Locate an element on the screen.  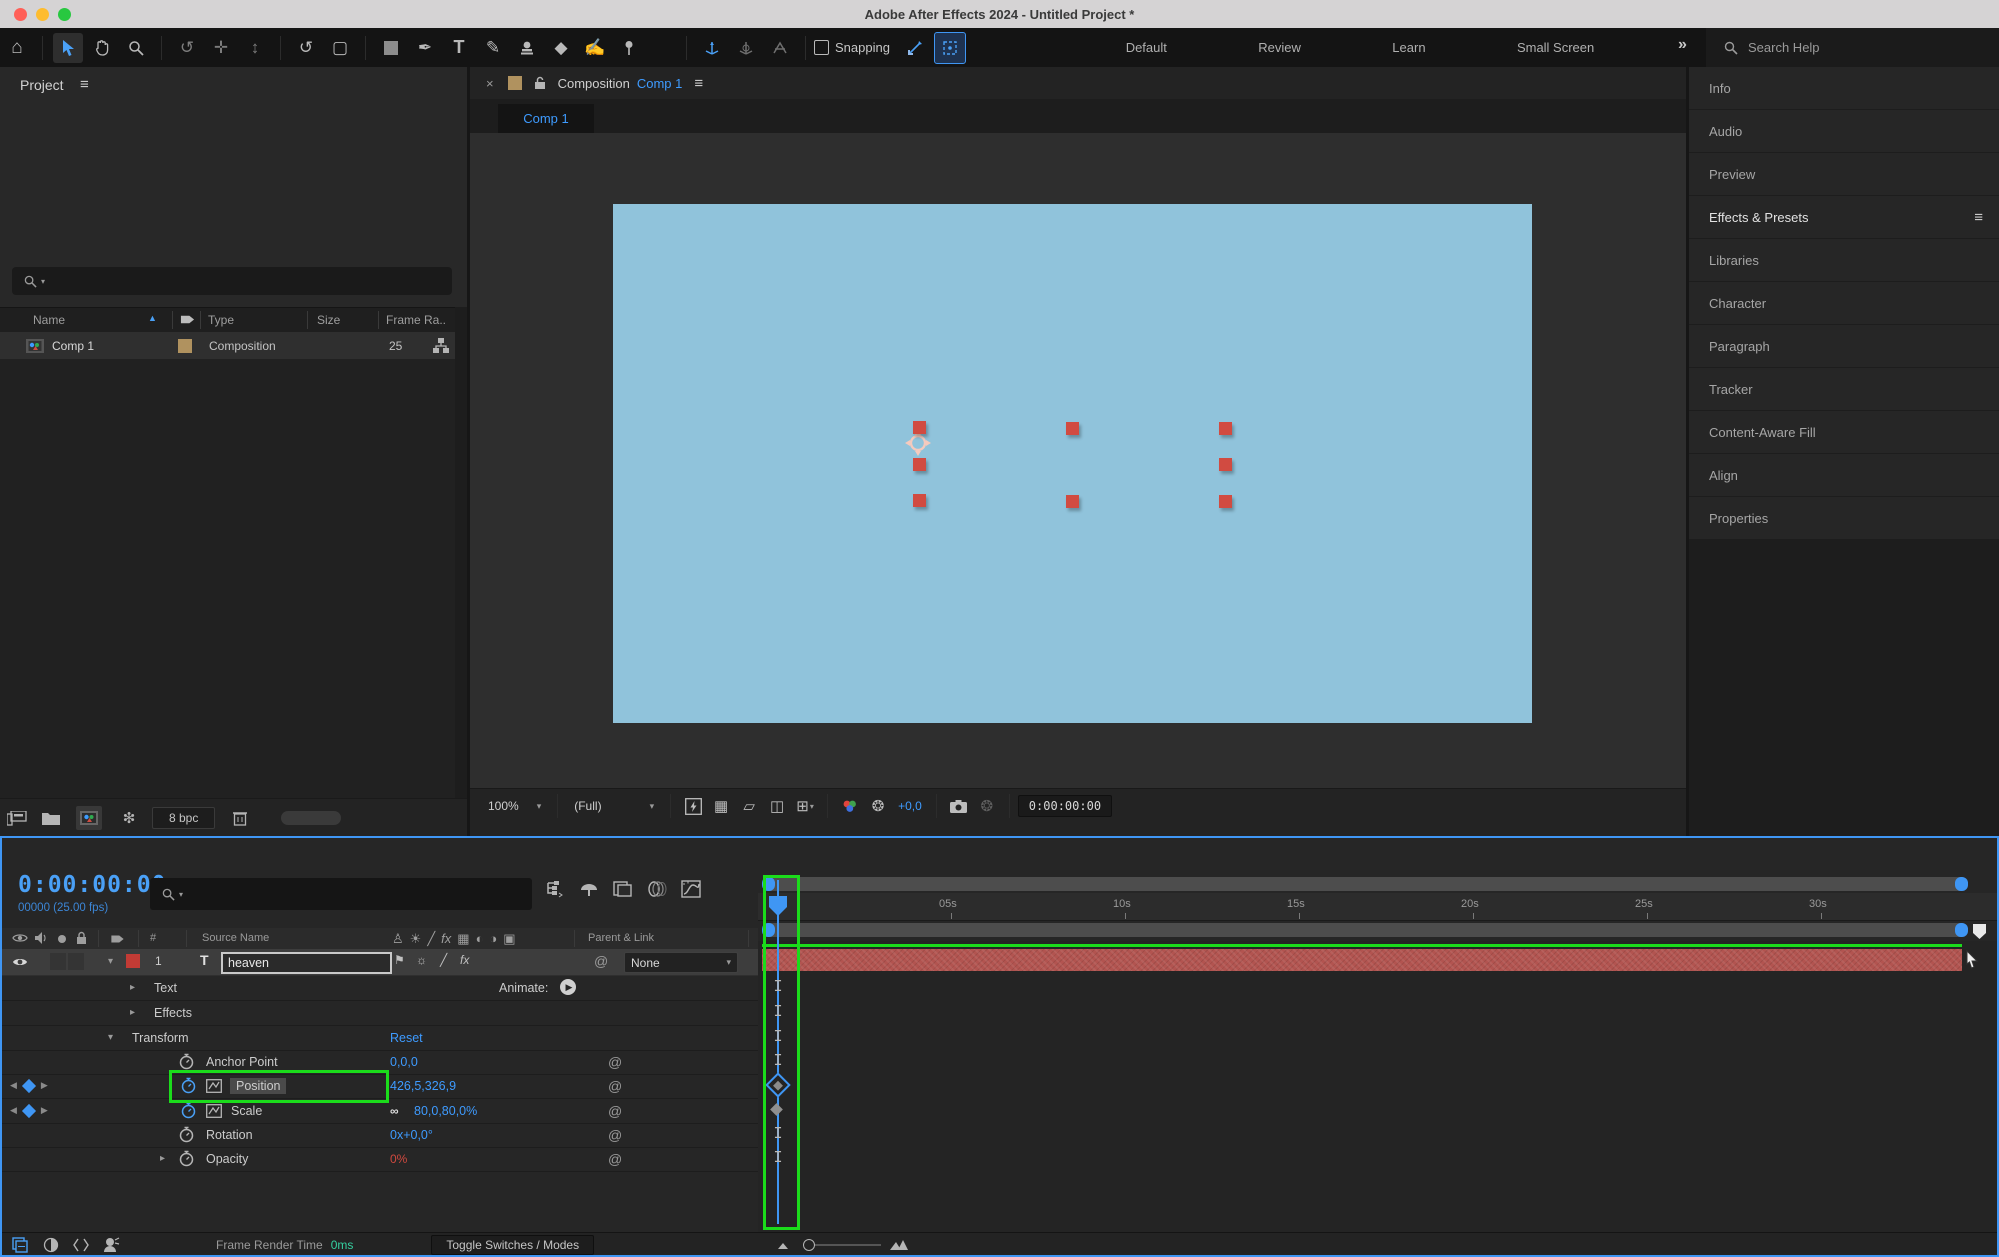
transparency-grid-icon: ▦ is located at coordinates (721, 806).